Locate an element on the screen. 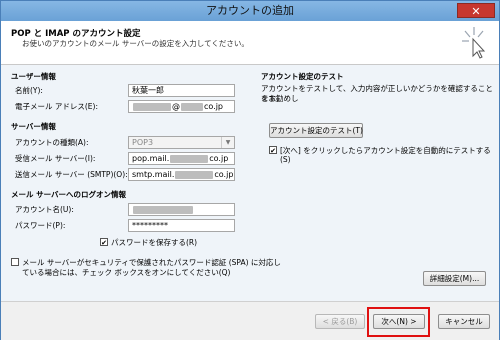 The height and width of the screenshot is (340, 500). test-description-line1: アカウントをテストして、入力内容が正しいかどうかを確認することをお勧めし is located at coordinates (377, 93).